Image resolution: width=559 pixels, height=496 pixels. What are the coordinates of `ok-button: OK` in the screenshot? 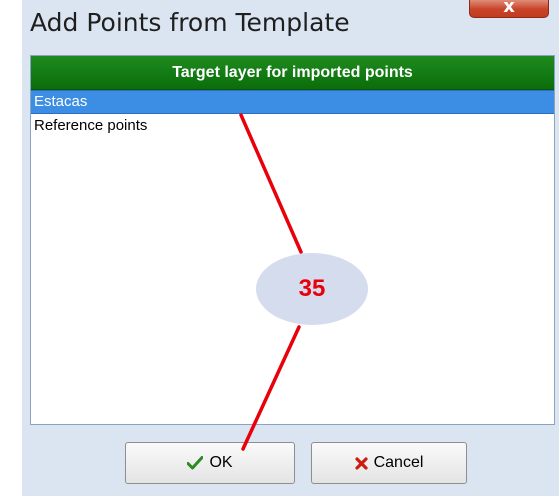 It's located at (210, 463).